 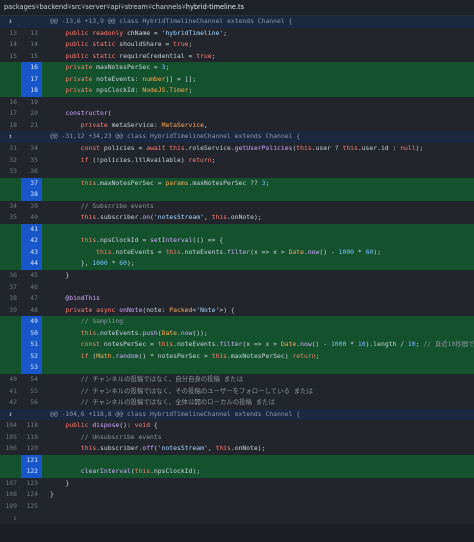 I want to click on old-line-number: 109, so click(x=10, y=507).